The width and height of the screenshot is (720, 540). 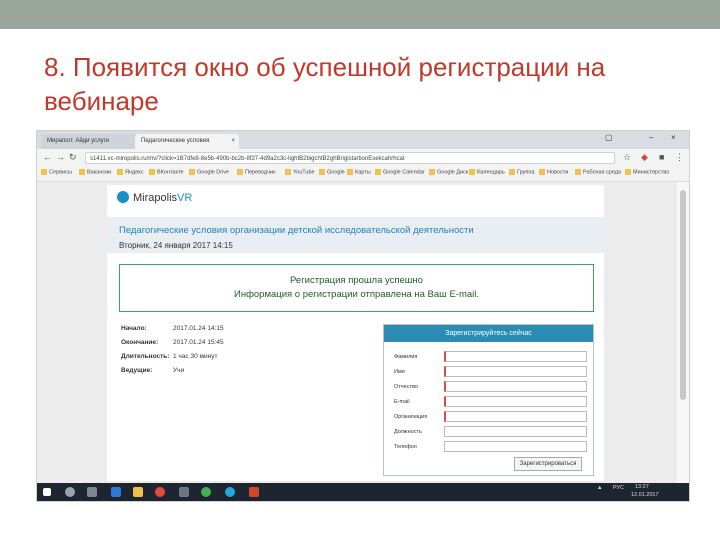 What do you see at coordinates (233, 141) in the screenshot?
I see `close-icon: ×` at bounding box center [233, 141].